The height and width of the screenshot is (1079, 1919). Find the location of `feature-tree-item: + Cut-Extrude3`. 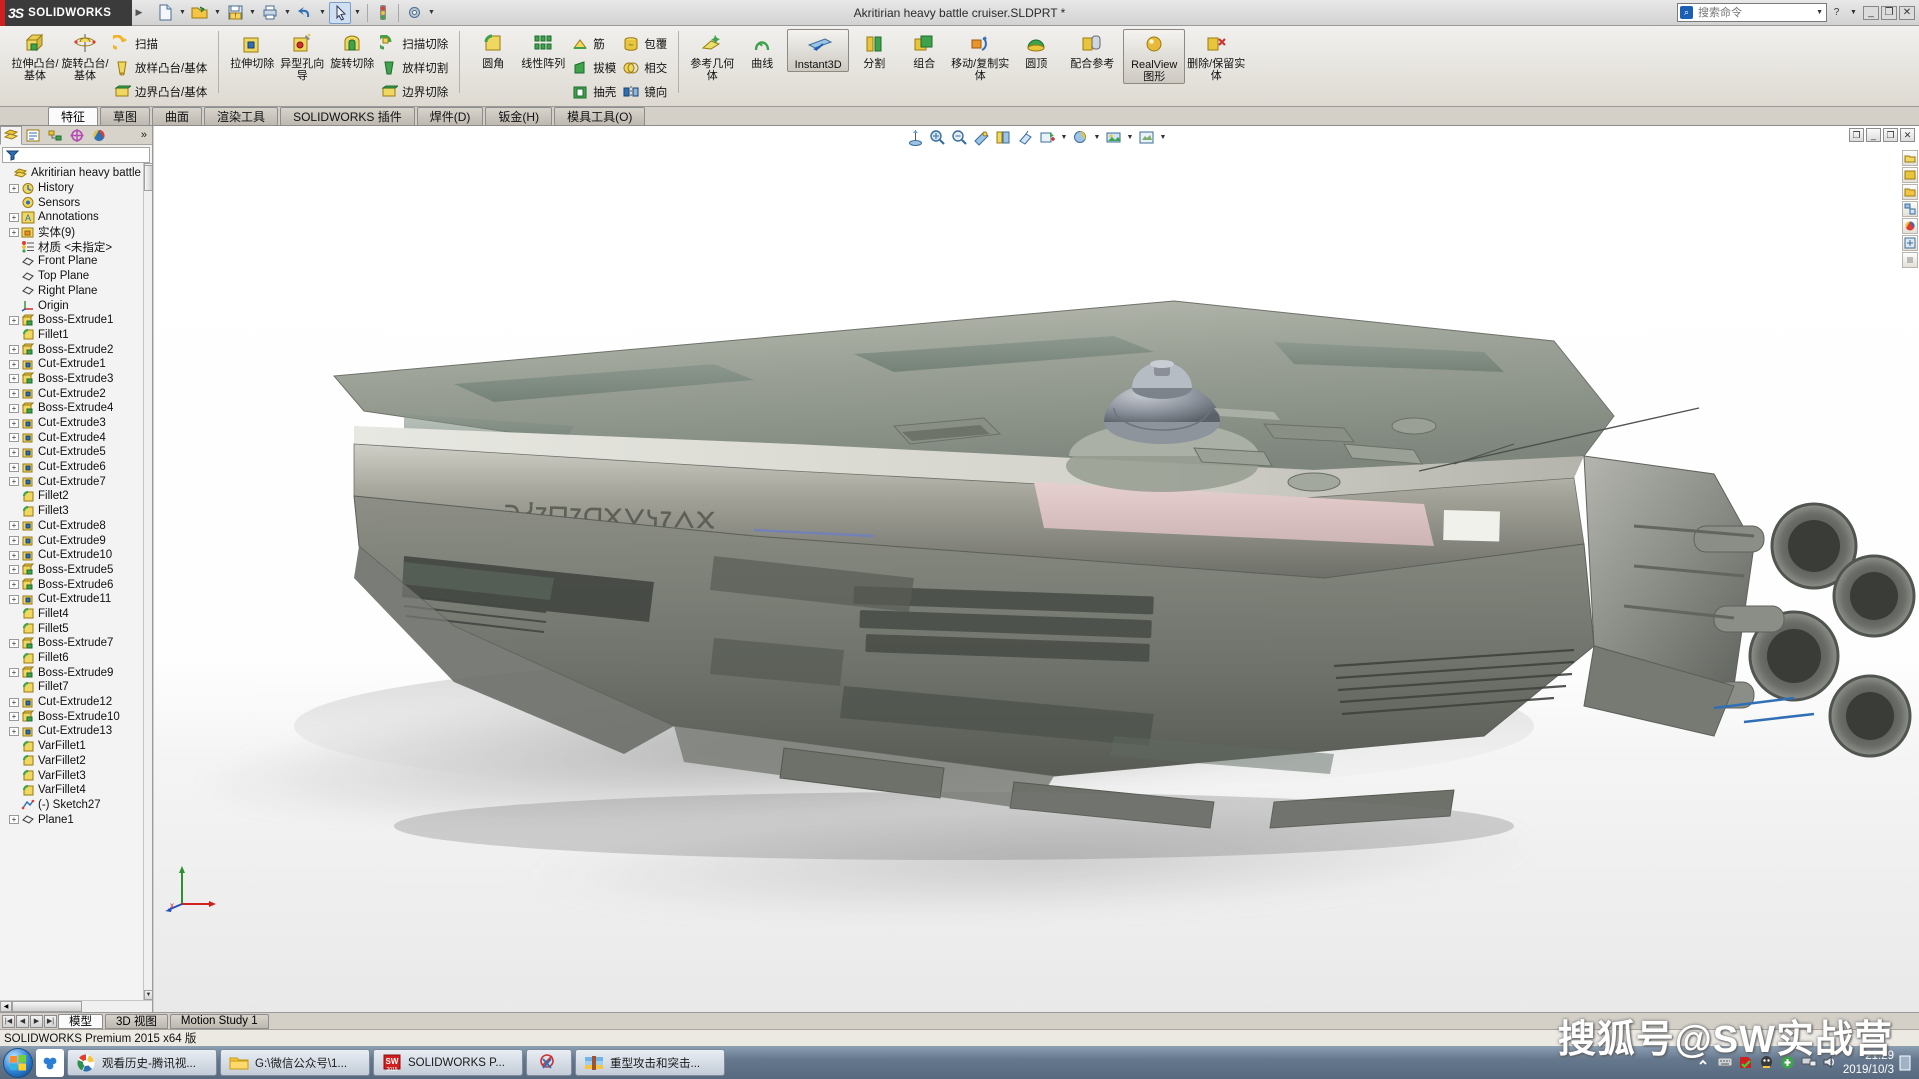

feature-tree-item: + Cut-Extrude3 is located at coordinates (76, 423).